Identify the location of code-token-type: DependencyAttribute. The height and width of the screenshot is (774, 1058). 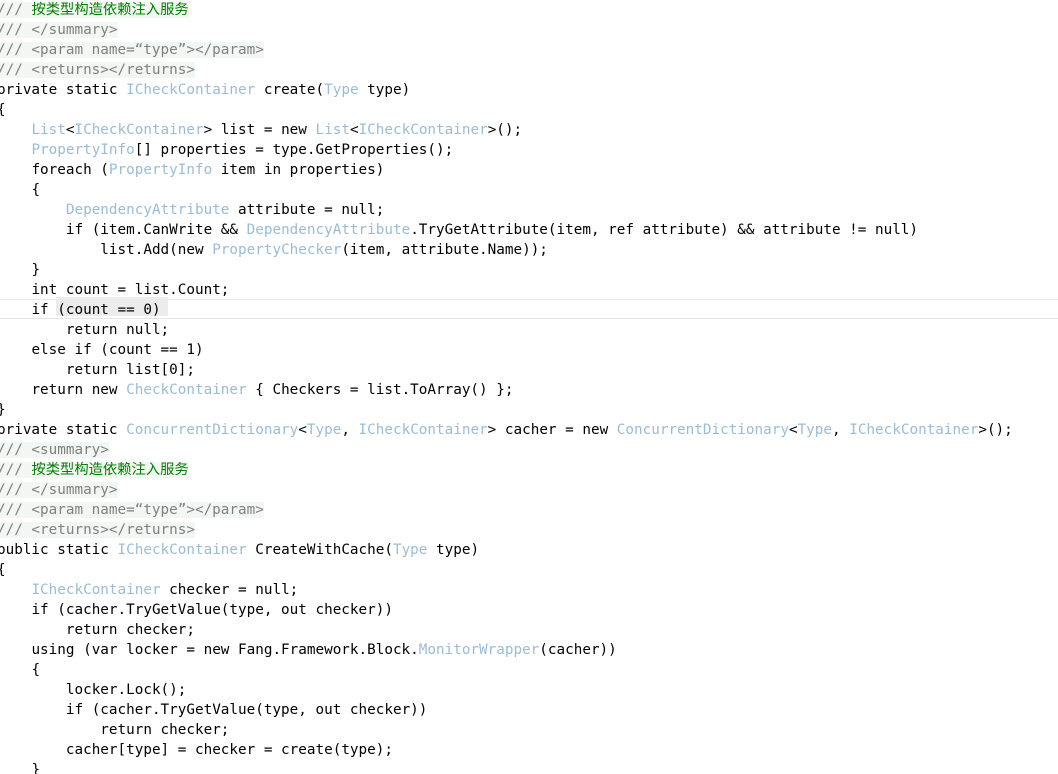
(328, 230).